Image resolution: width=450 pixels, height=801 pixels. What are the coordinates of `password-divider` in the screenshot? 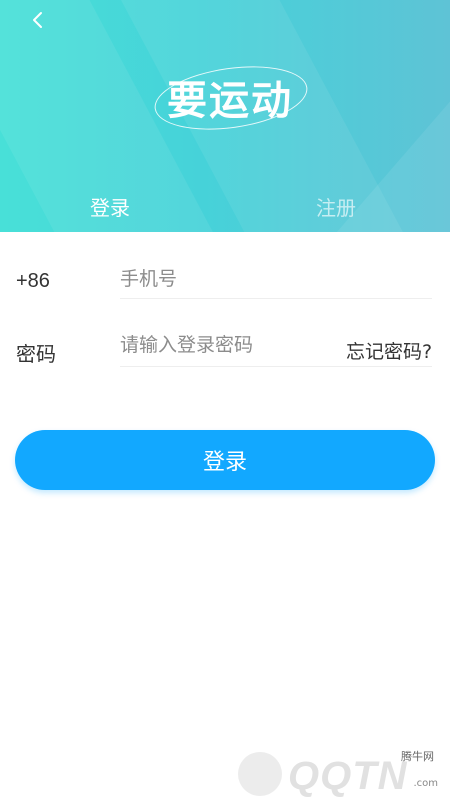 It's located at (276, 366).